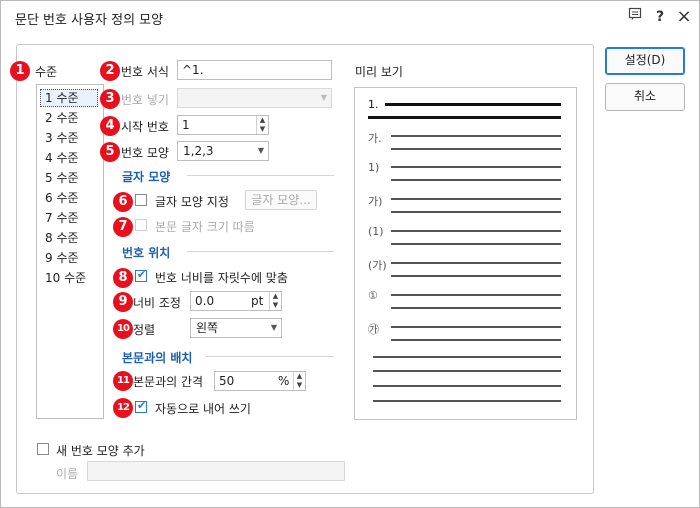 The width and height of the screenshot is (700, 508). What do you see at coordinates (145, 153) in the screenshot?
I see `number-shape-label: 번호 모양` at bounding box center [145, 153].